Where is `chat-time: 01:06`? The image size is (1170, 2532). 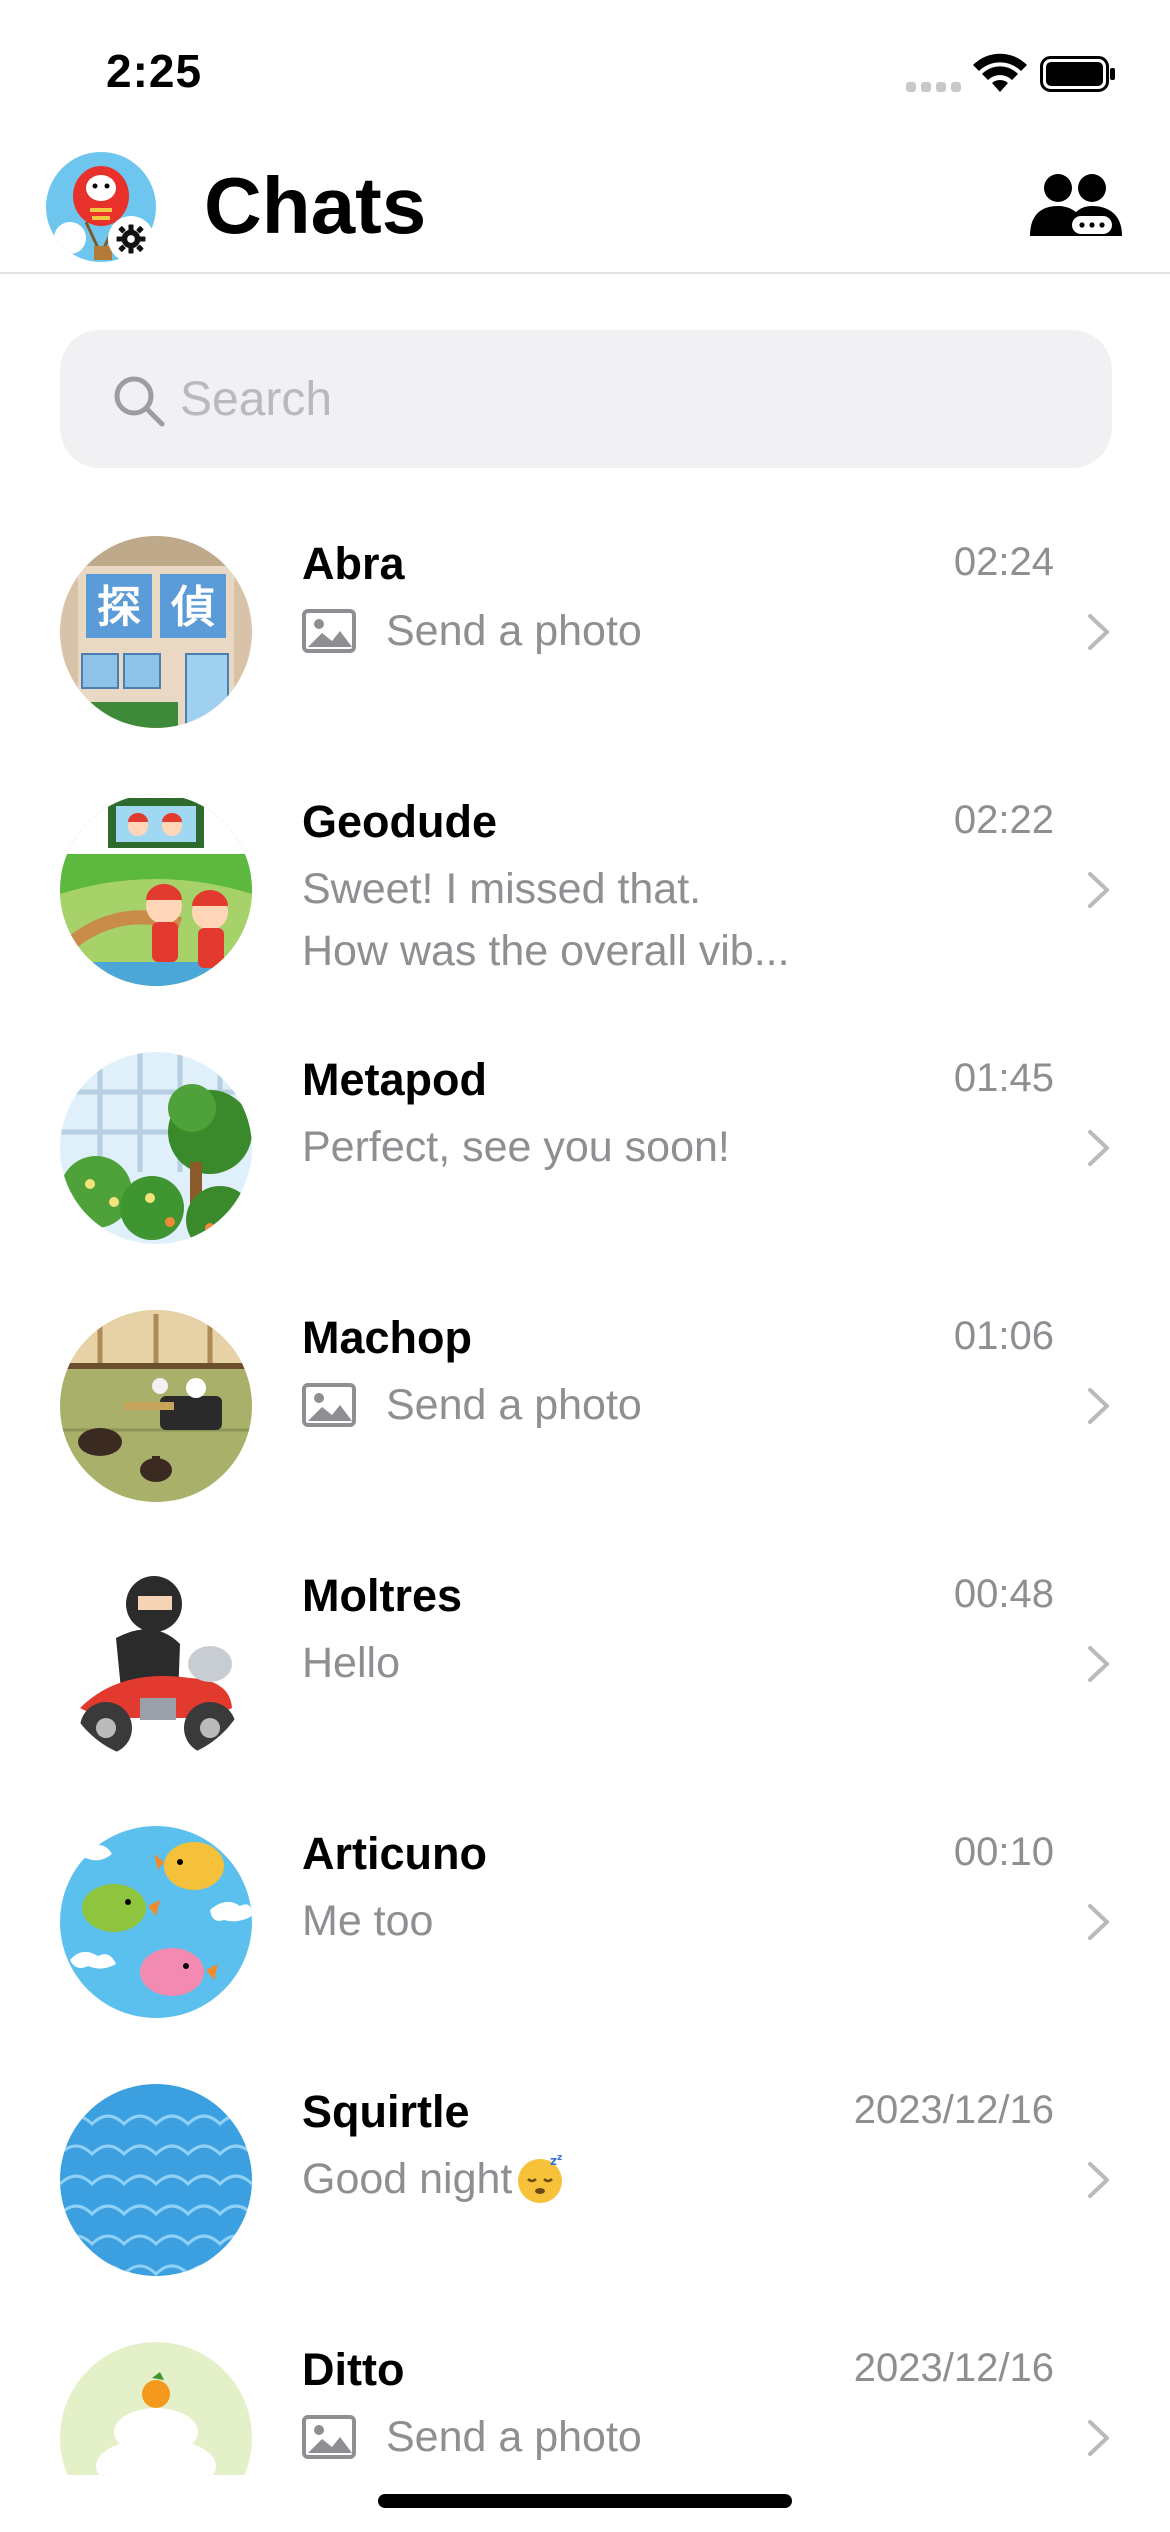
chat-time: 01:06 is located at coordinates (1003, 1336).